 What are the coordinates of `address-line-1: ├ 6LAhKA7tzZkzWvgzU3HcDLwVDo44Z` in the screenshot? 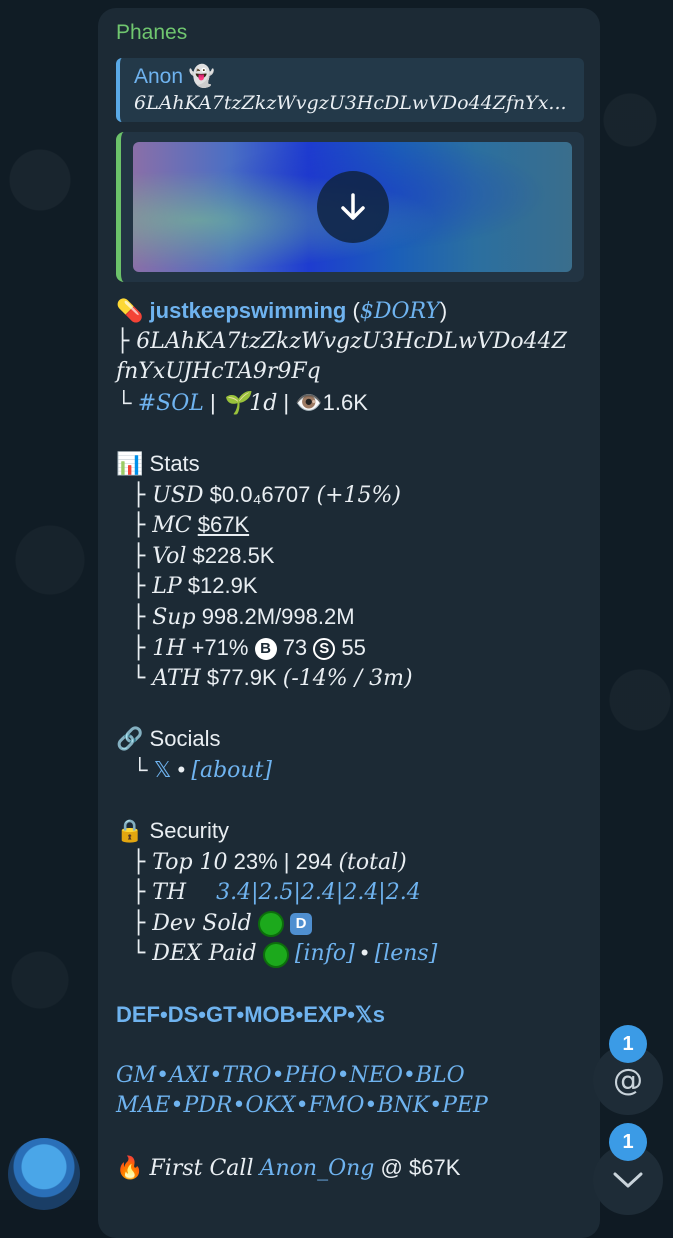 It's located at (350, 342).